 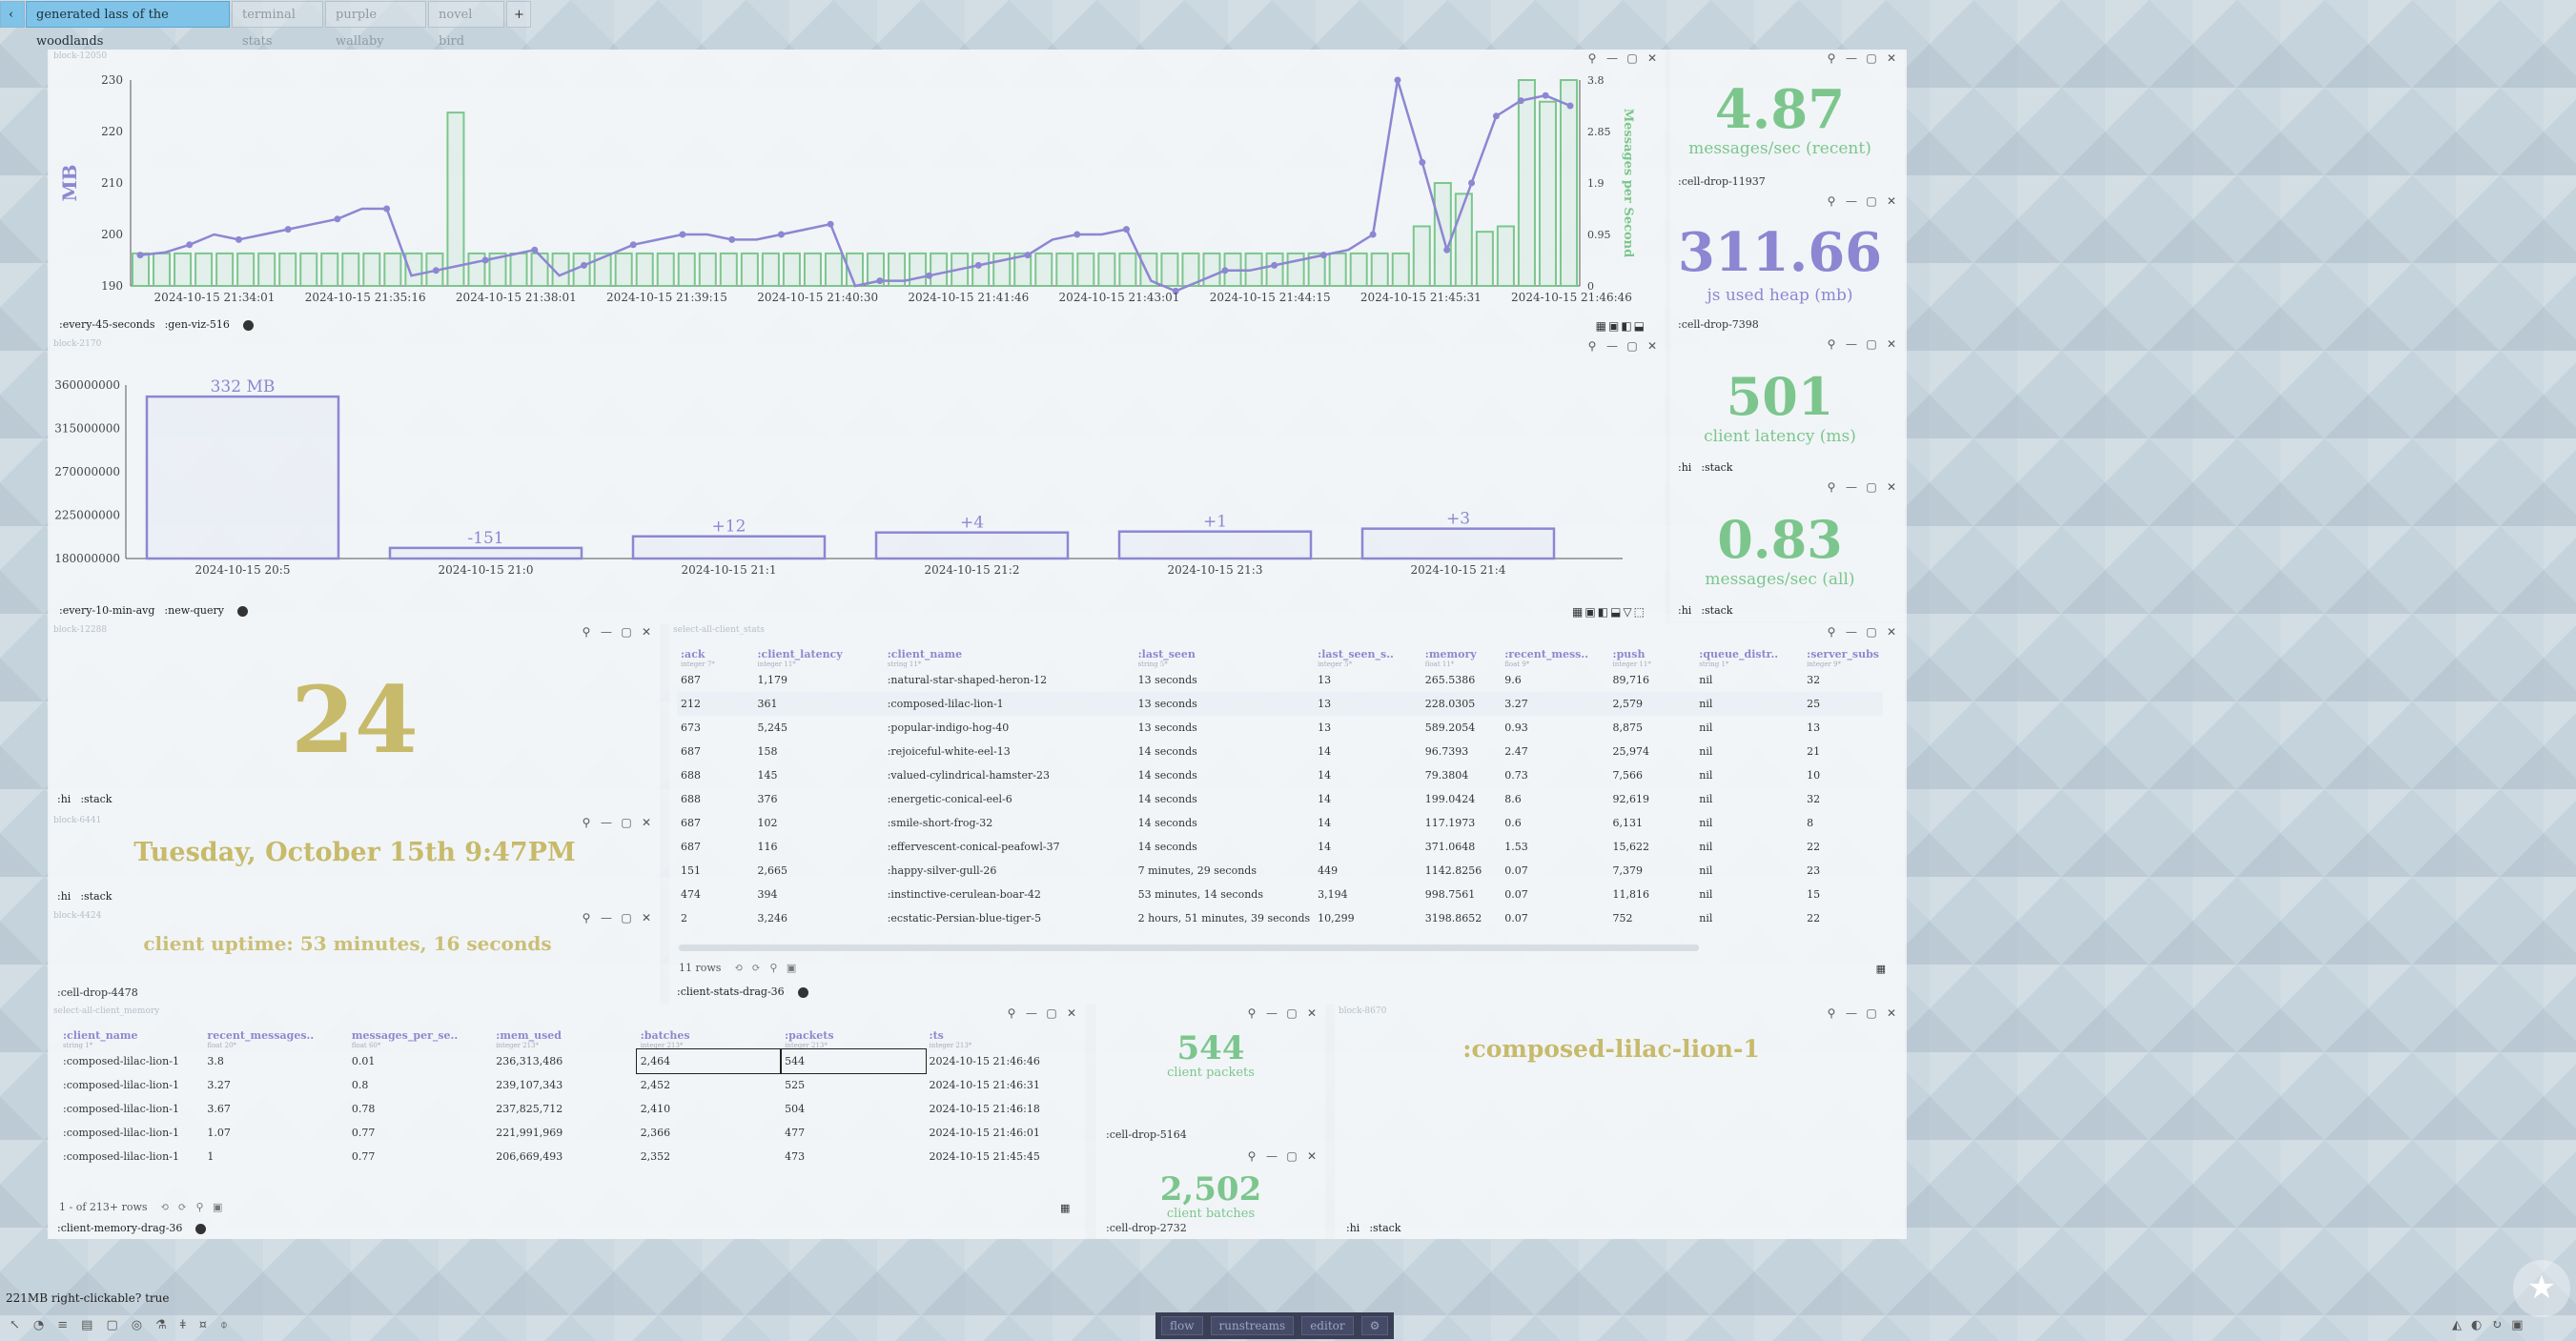 I want to click on table-cell: 752, so click(x=1652, y=918).